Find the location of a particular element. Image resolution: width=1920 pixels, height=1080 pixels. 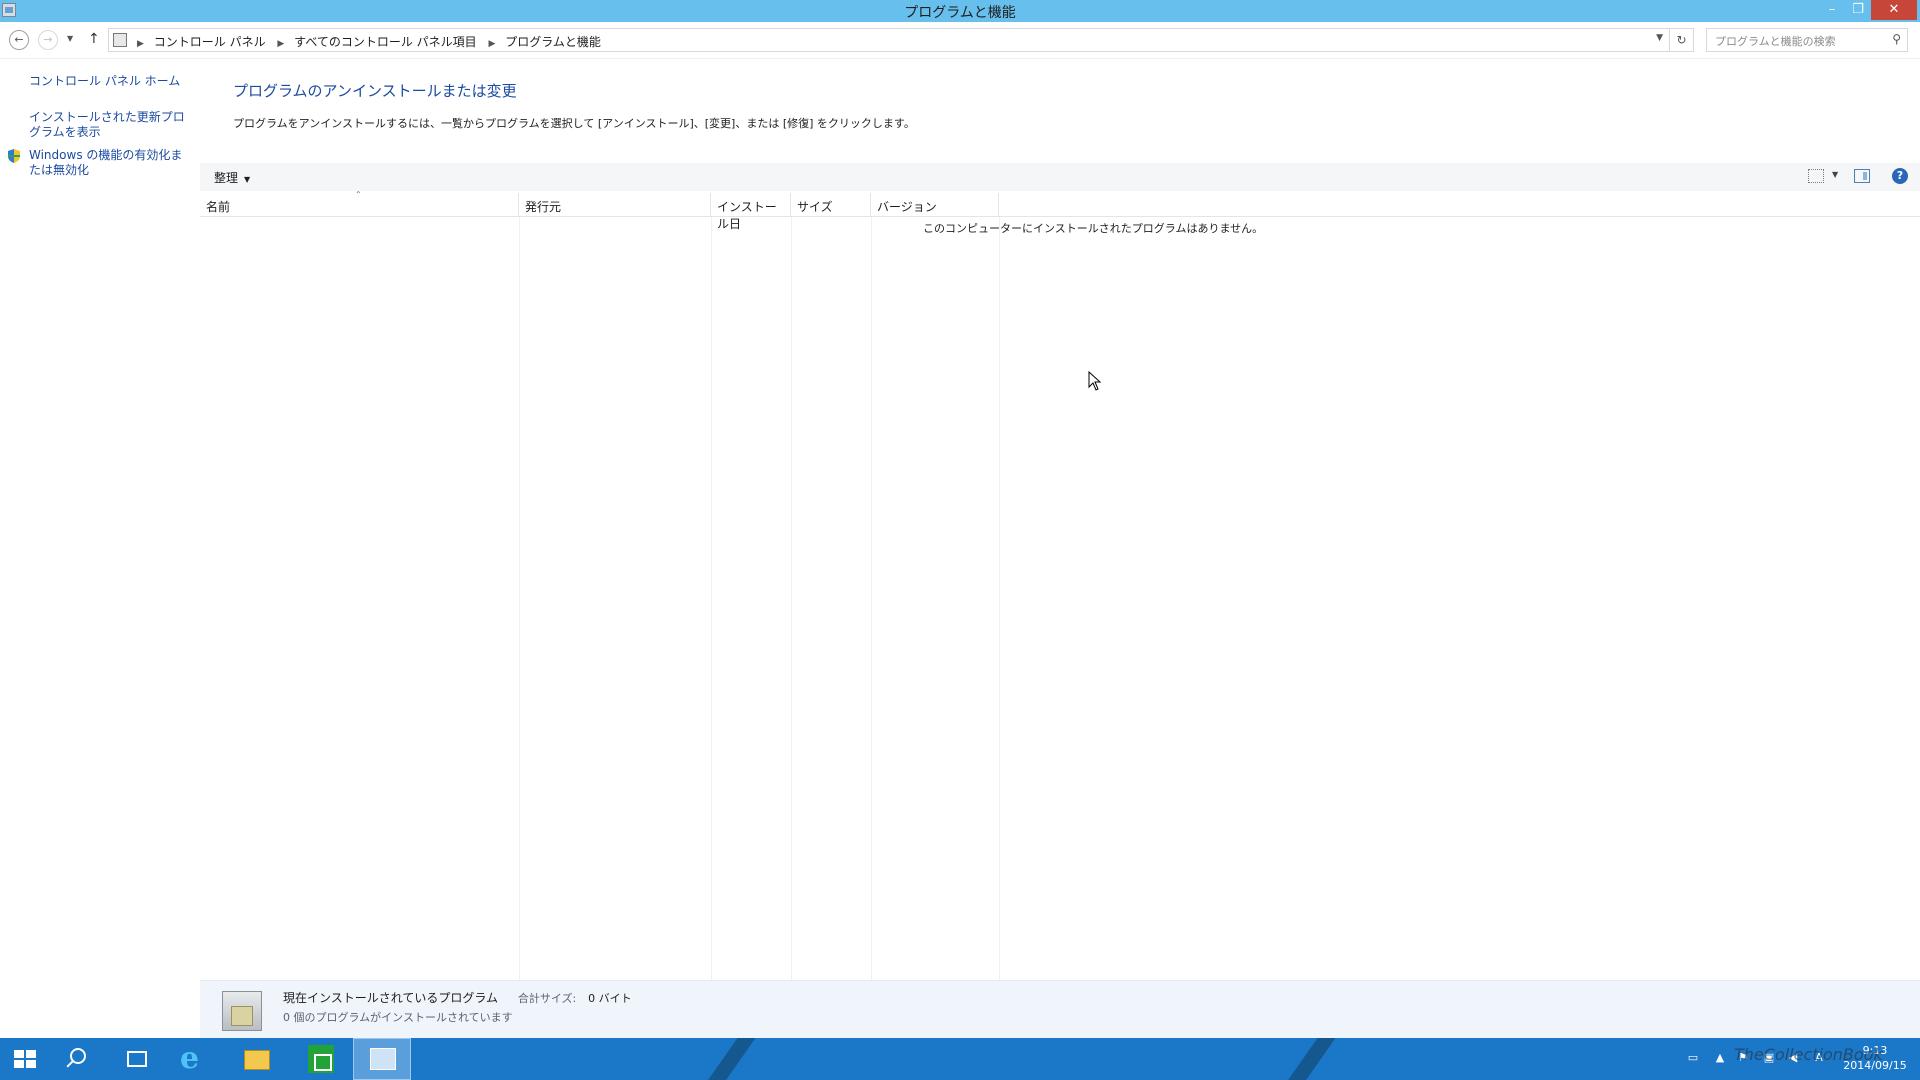

window-title: プログラムと機能 is located at coordinates (960, 13).